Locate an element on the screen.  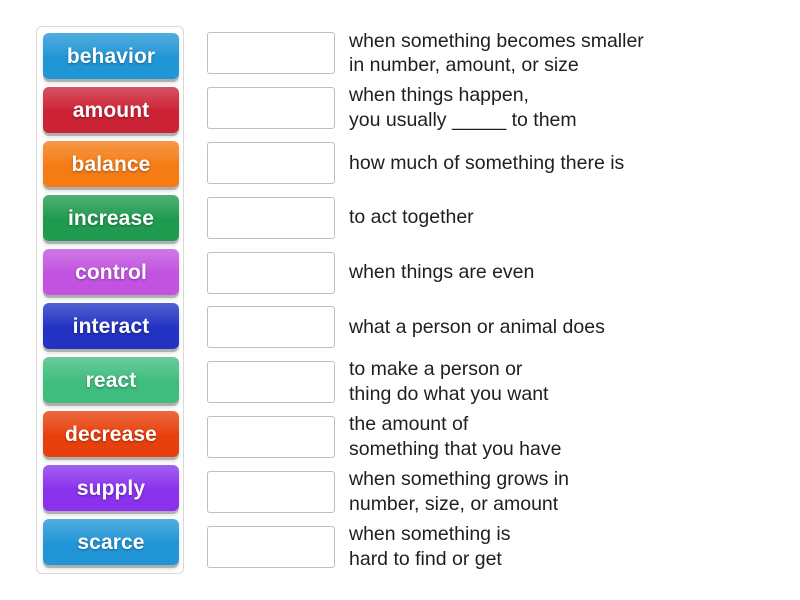
word-tile: increase is located at coordinates (111, 218).